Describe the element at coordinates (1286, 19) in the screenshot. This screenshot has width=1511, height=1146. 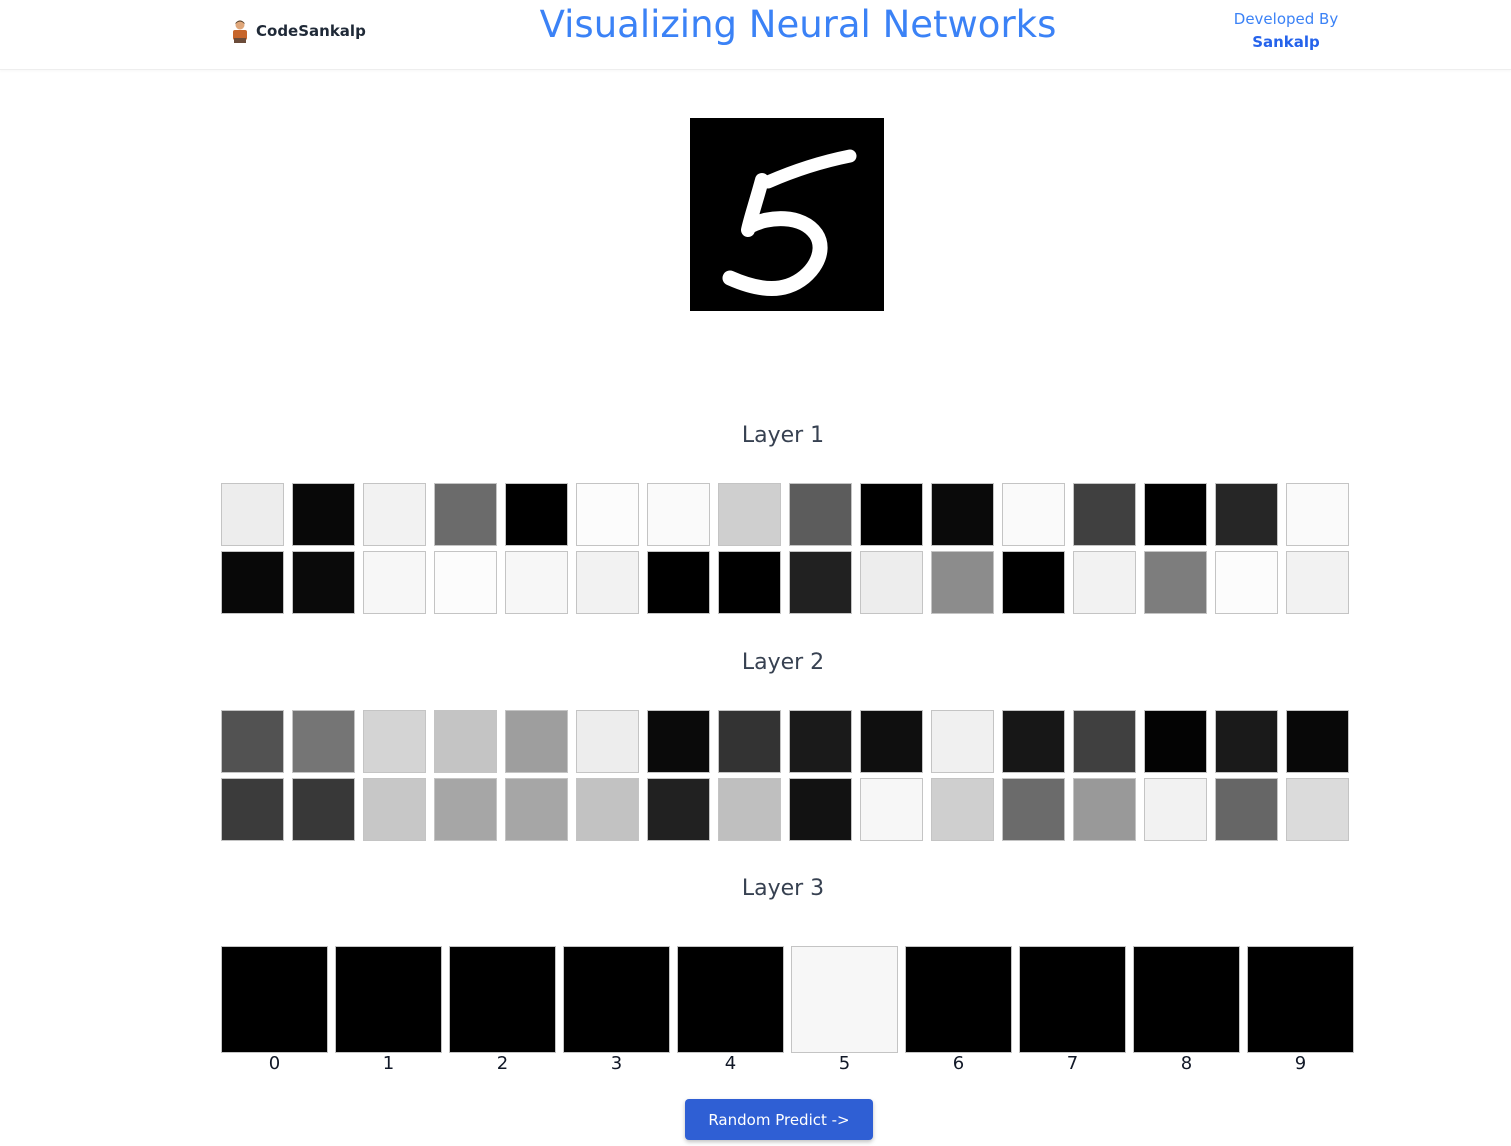
I see `developer-label: Developed By` at that location.